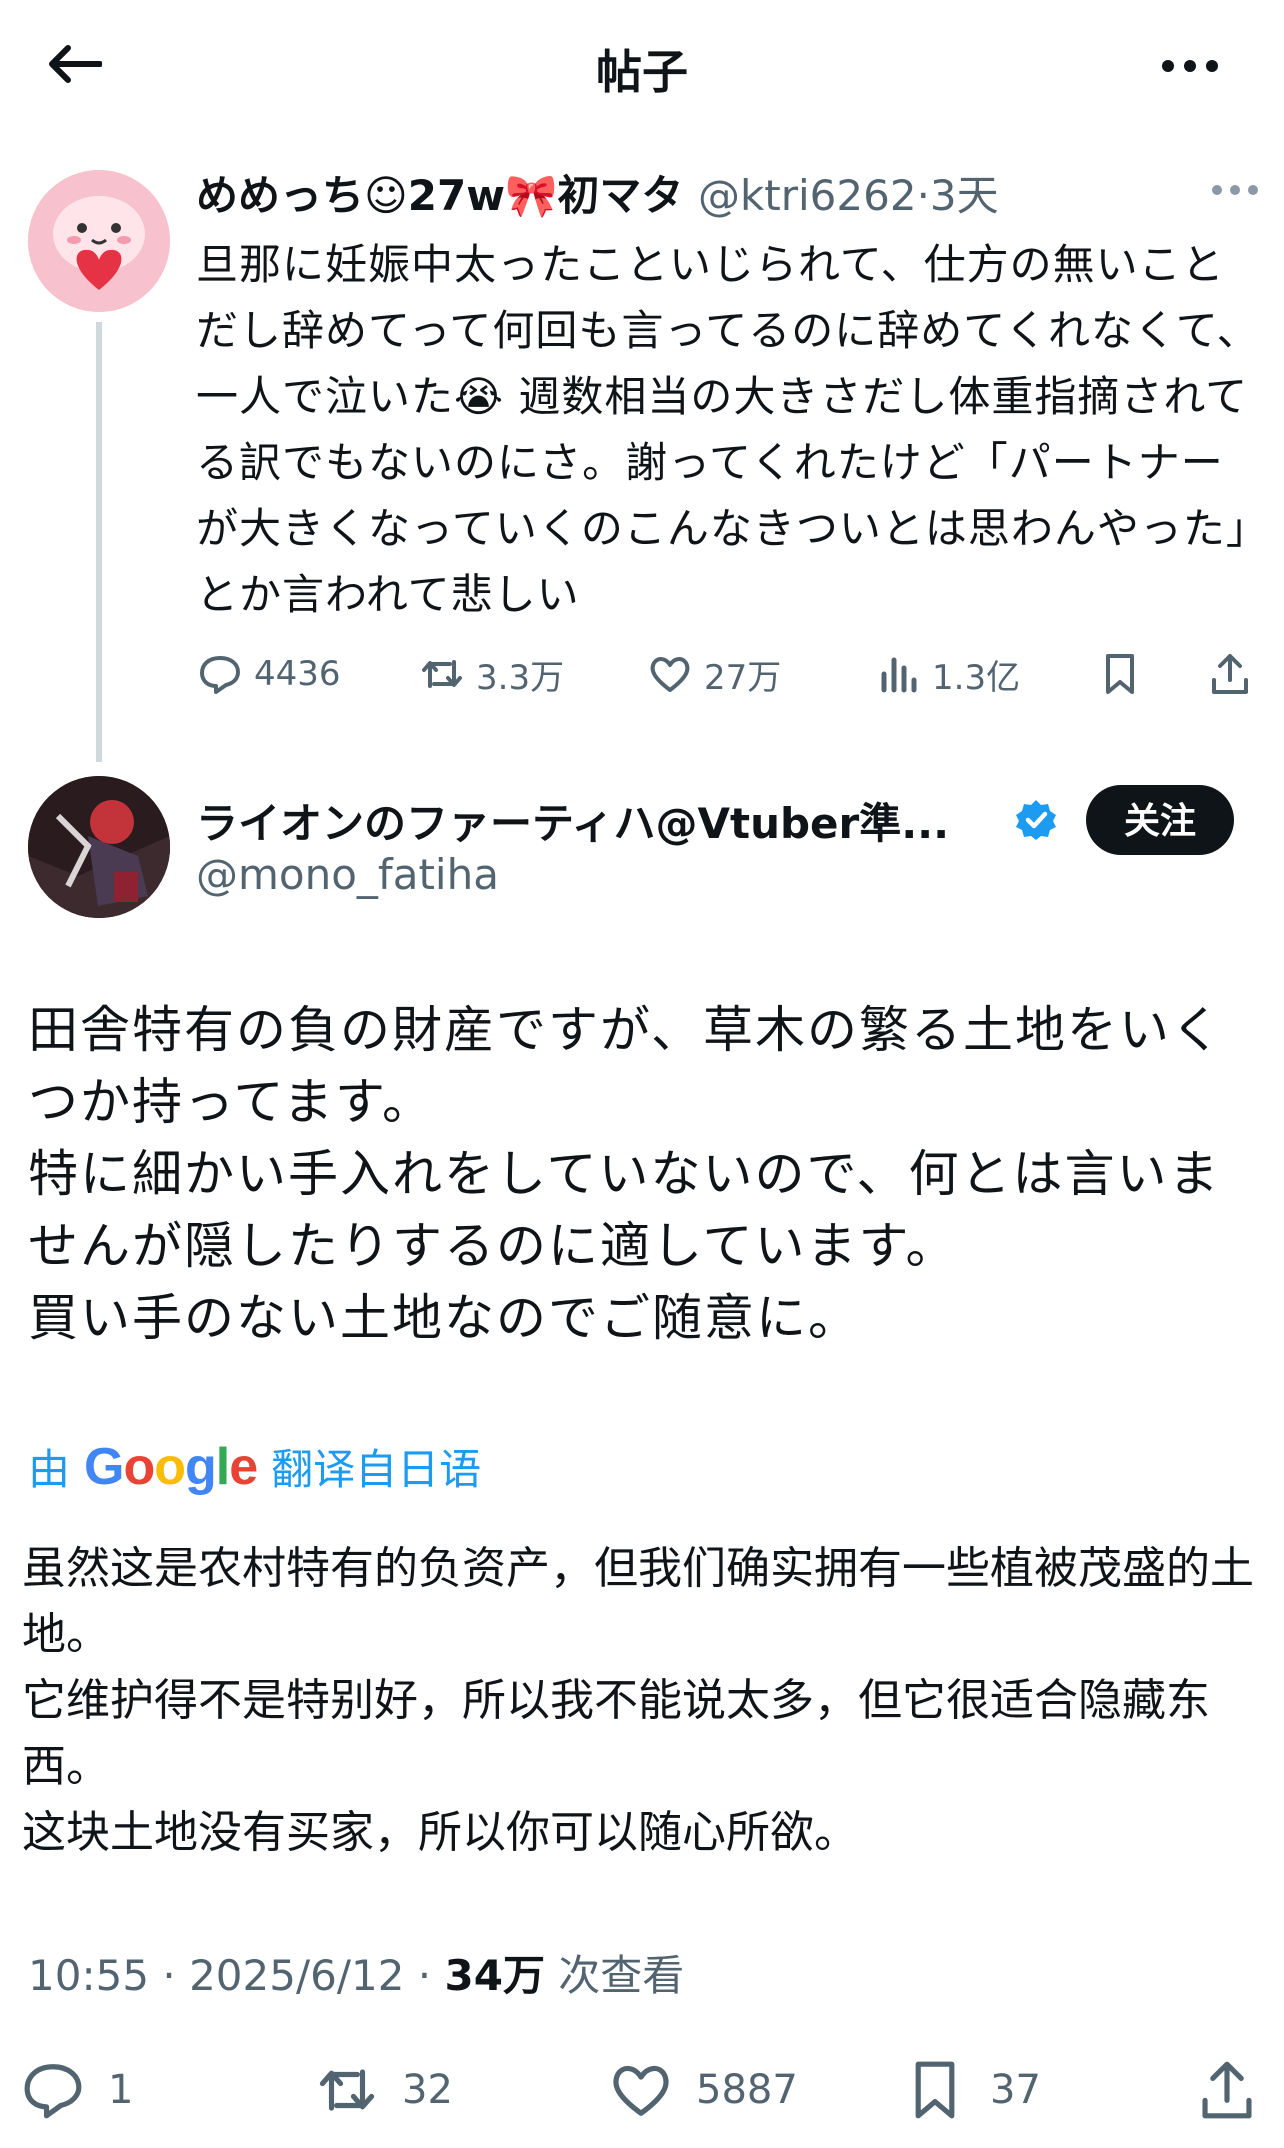 Image resolution: width=1284 pixels, height=2148 pixels. Describe the element at coordinates (427, 2090) in the screenshot. I see `retweet-count: 32` at that location.